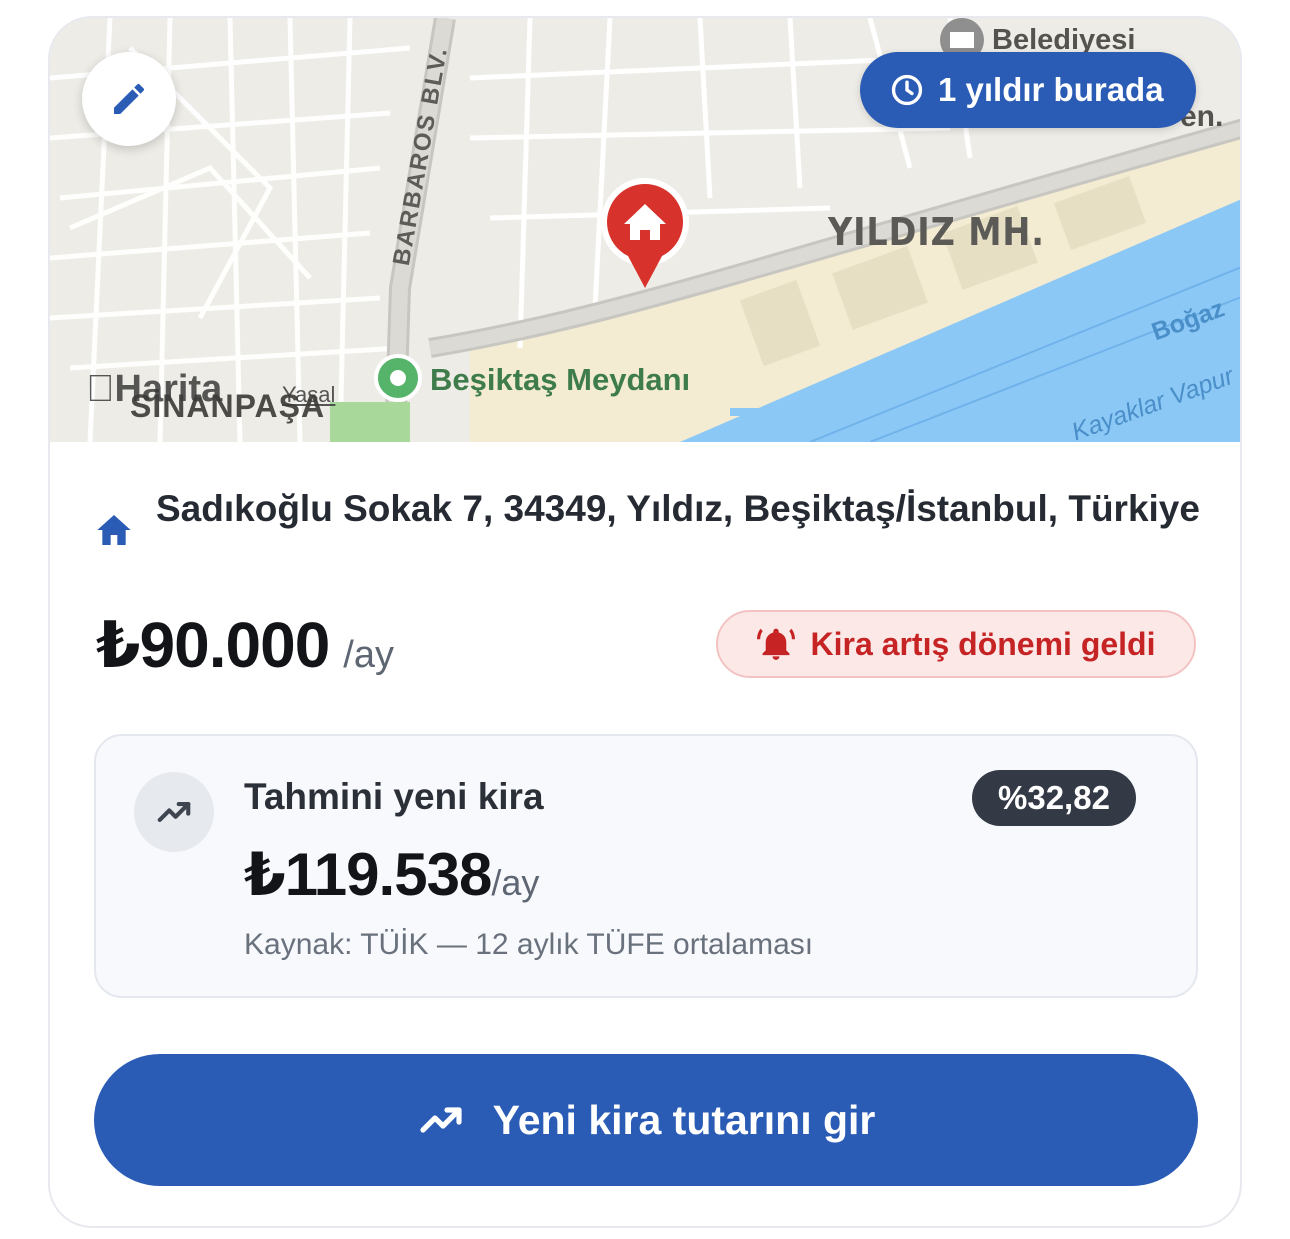 The image size is (1290, 1239). What do you see at coordinates (114, 530) in the screenshot?
I see `home-icon` at bounding box center [114, 530].